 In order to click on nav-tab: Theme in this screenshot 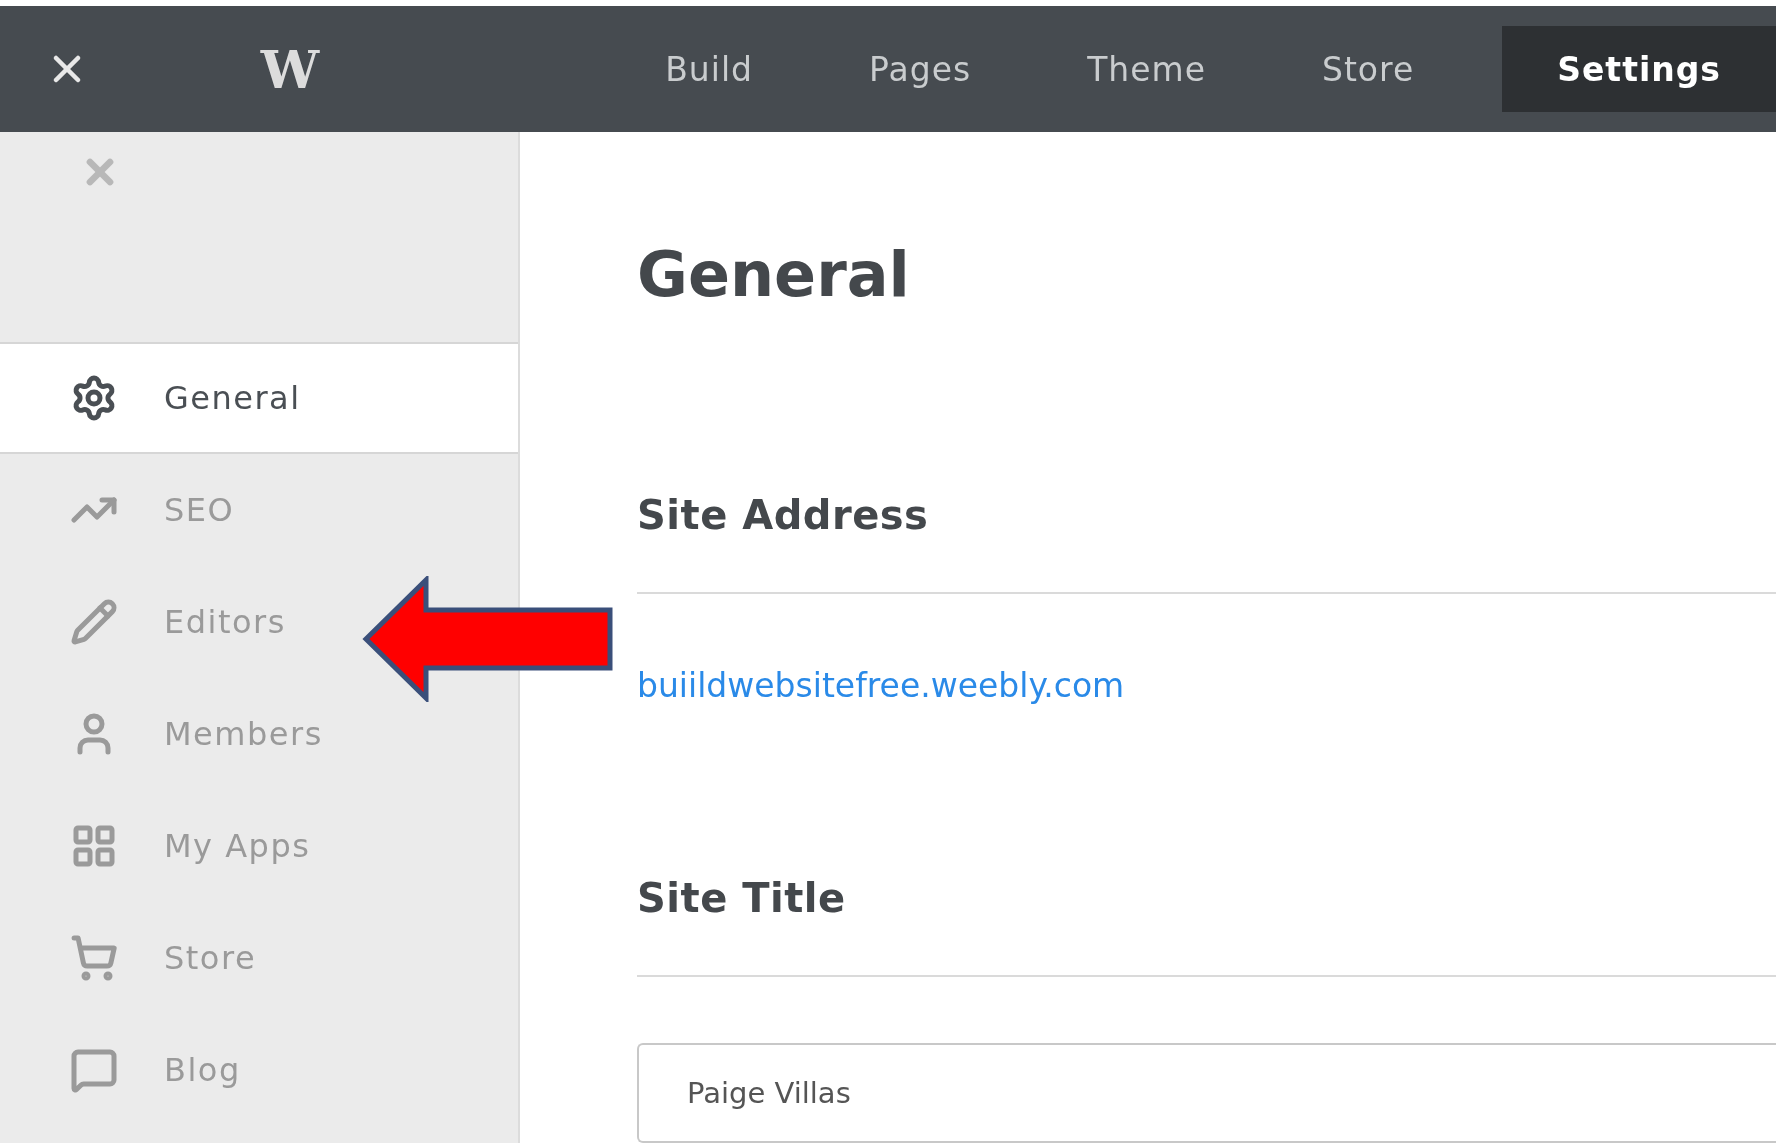, I will do `click(1146, 69)`.